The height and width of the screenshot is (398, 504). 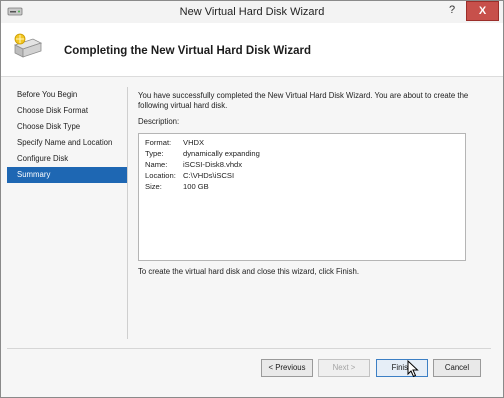 I want to click on mouse-pointer-icon, so click(x=413, y=369).